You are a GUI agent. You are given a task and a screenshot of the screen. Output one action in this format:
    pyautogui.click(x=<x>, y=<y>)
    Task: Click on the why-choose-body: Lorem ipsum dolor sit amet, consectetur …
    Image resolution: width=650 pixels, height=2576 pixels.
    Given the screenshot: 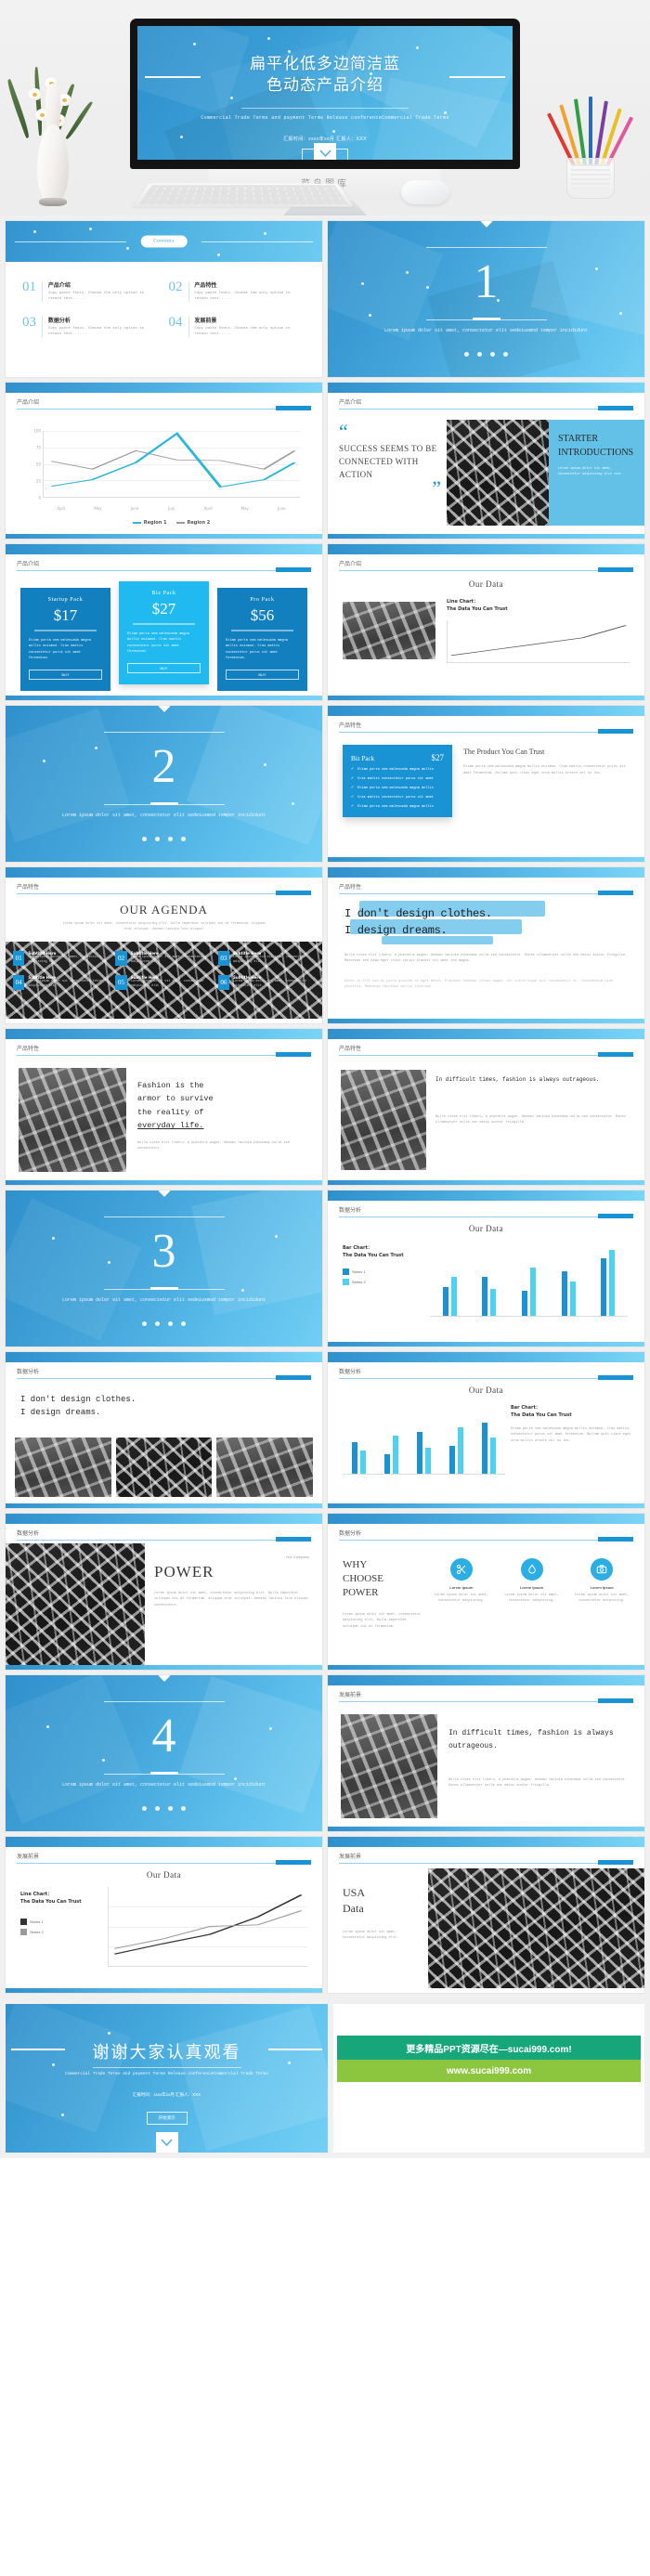 What is the action you would take?
    pyautogui.click(x=382, y=1621)
    